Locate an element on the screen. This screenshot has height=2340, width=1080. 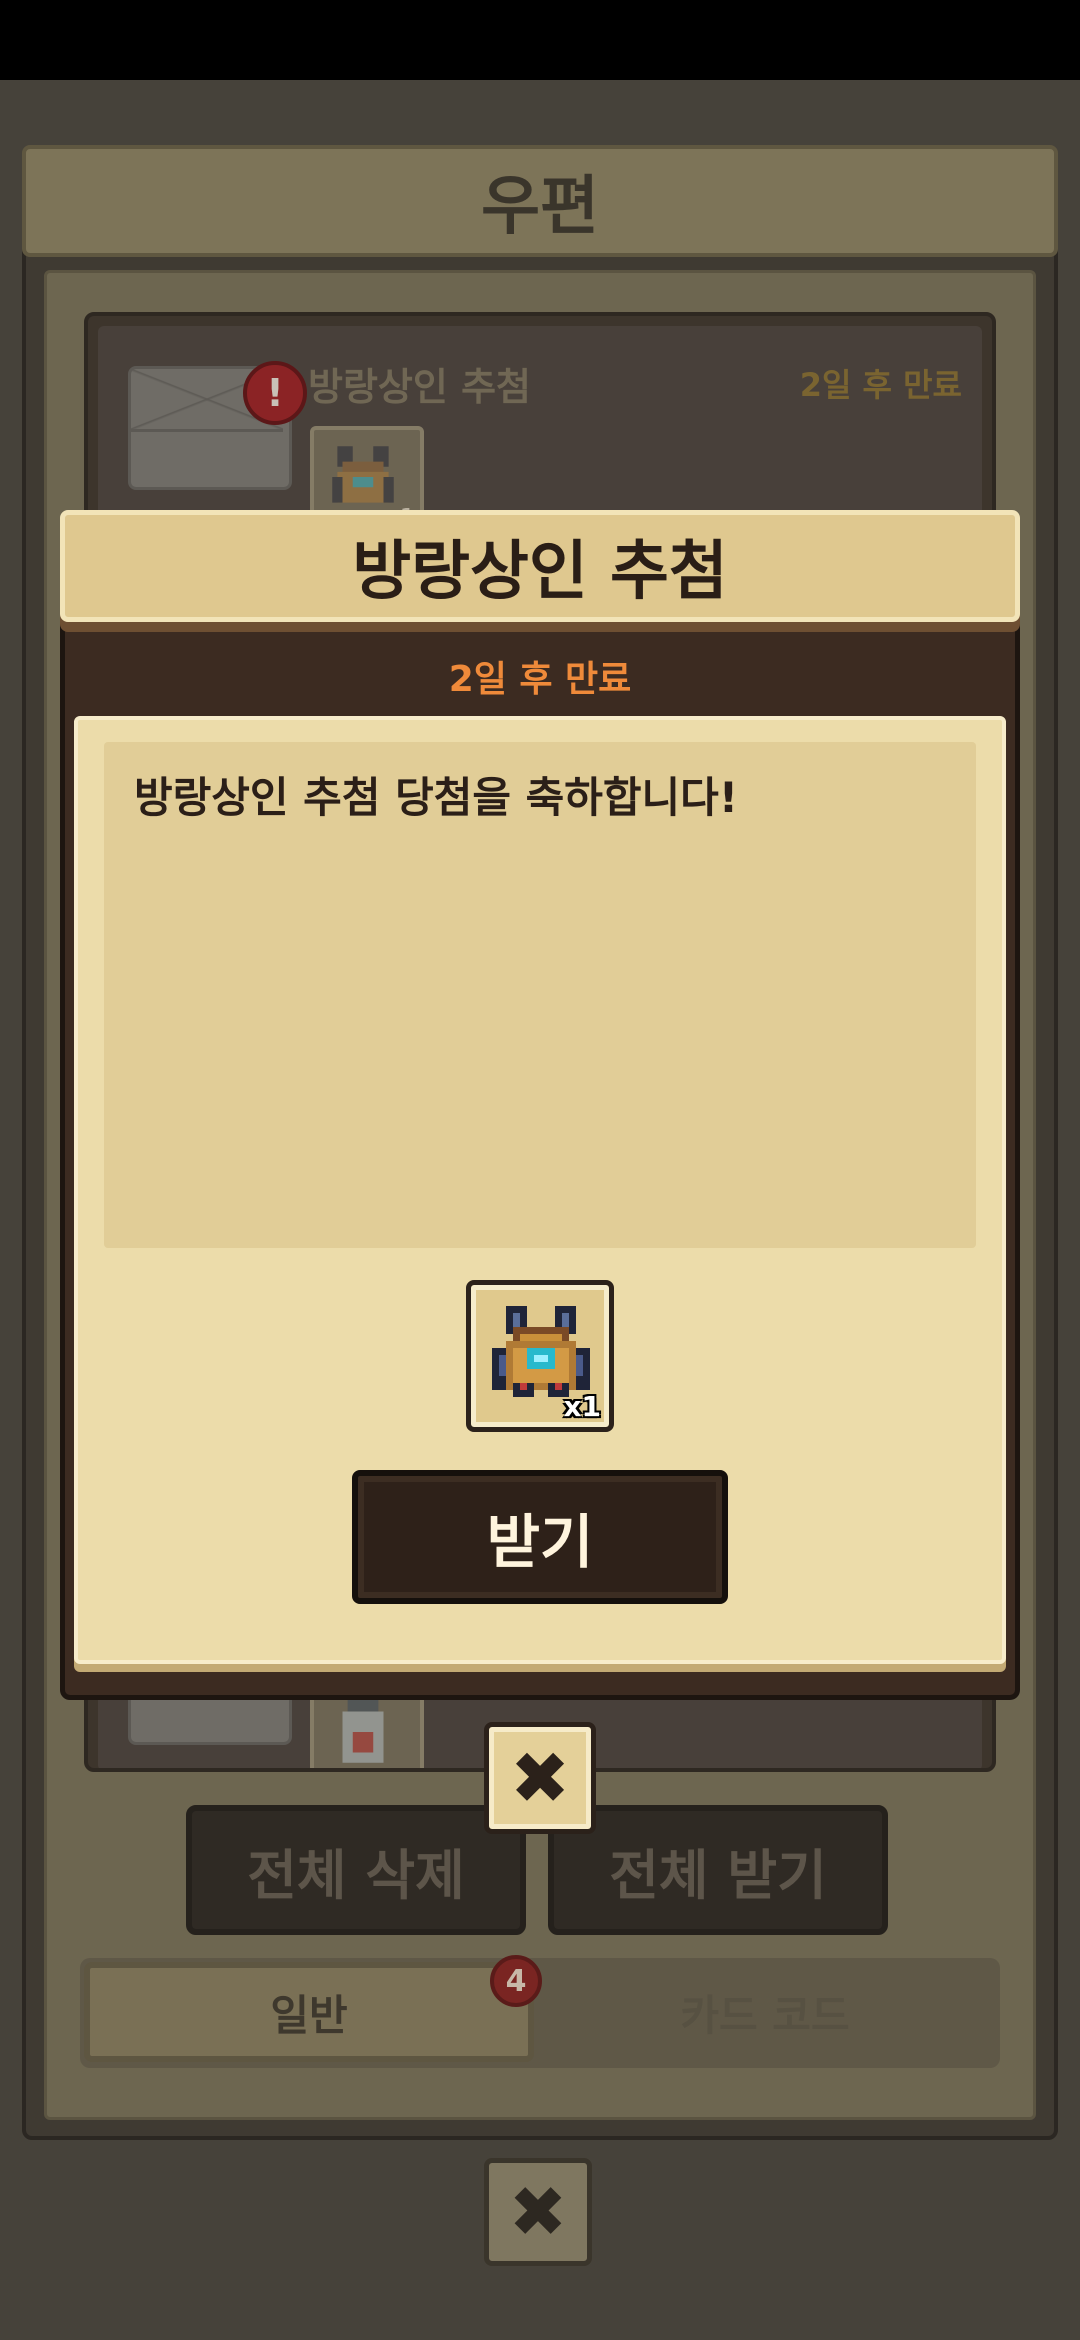
mail-item: ! 방랑상인 추첨 2일 후 만료 x1 is located at coordinates (540, 430).